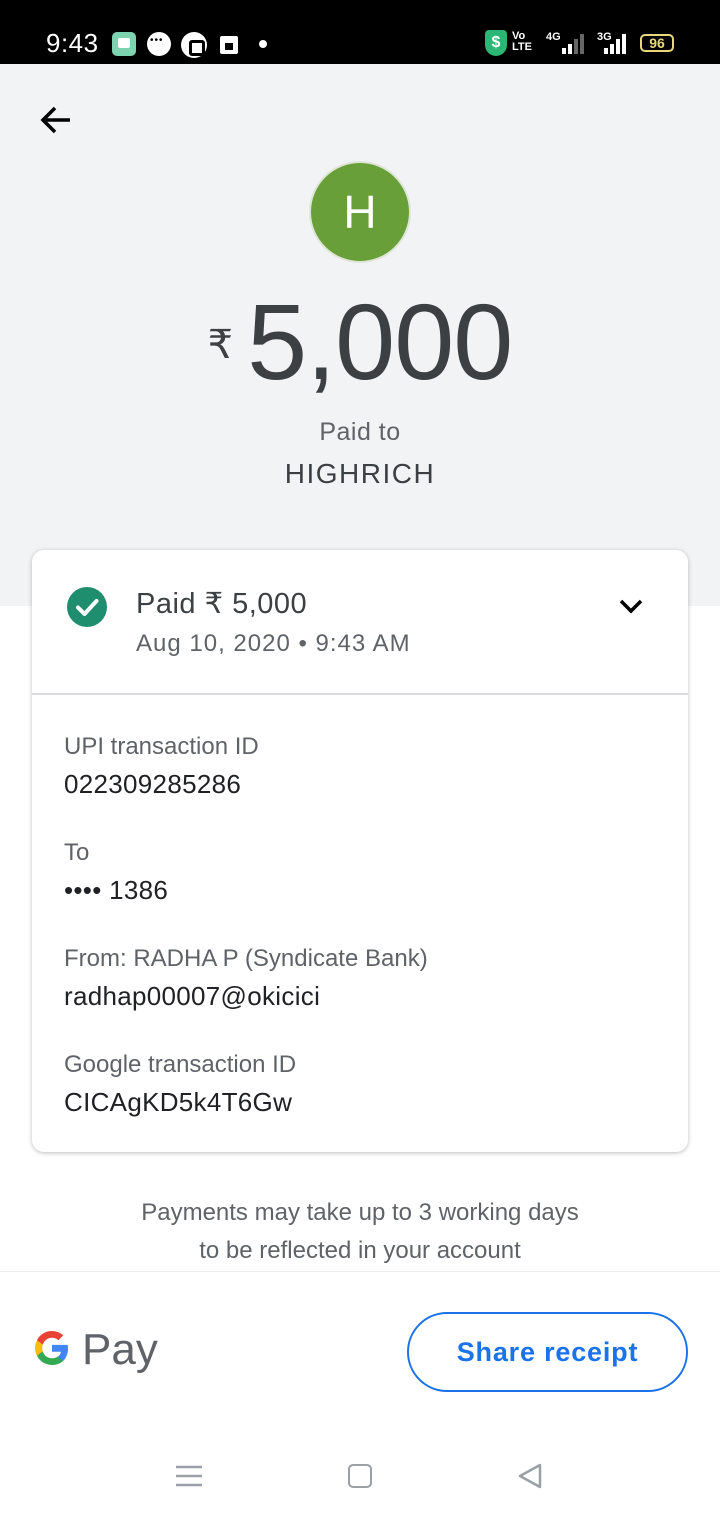  What do you see at coordinates (522, 41) in the screenshot?
I see `volte-icon: Vo LTE` at bounding box center [522, 41].